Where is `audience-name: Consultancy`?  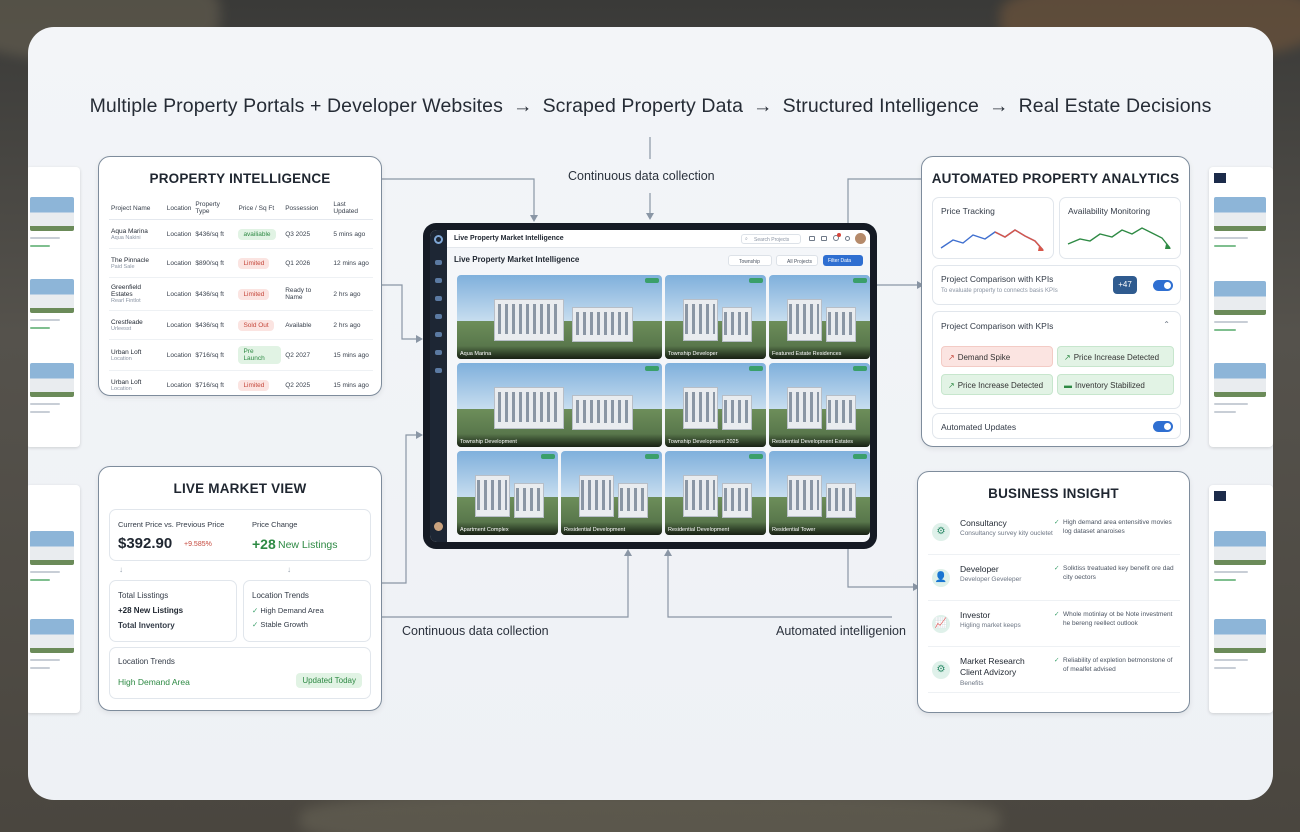
audience-name: Consultancy is located at coordinates (983, 523).